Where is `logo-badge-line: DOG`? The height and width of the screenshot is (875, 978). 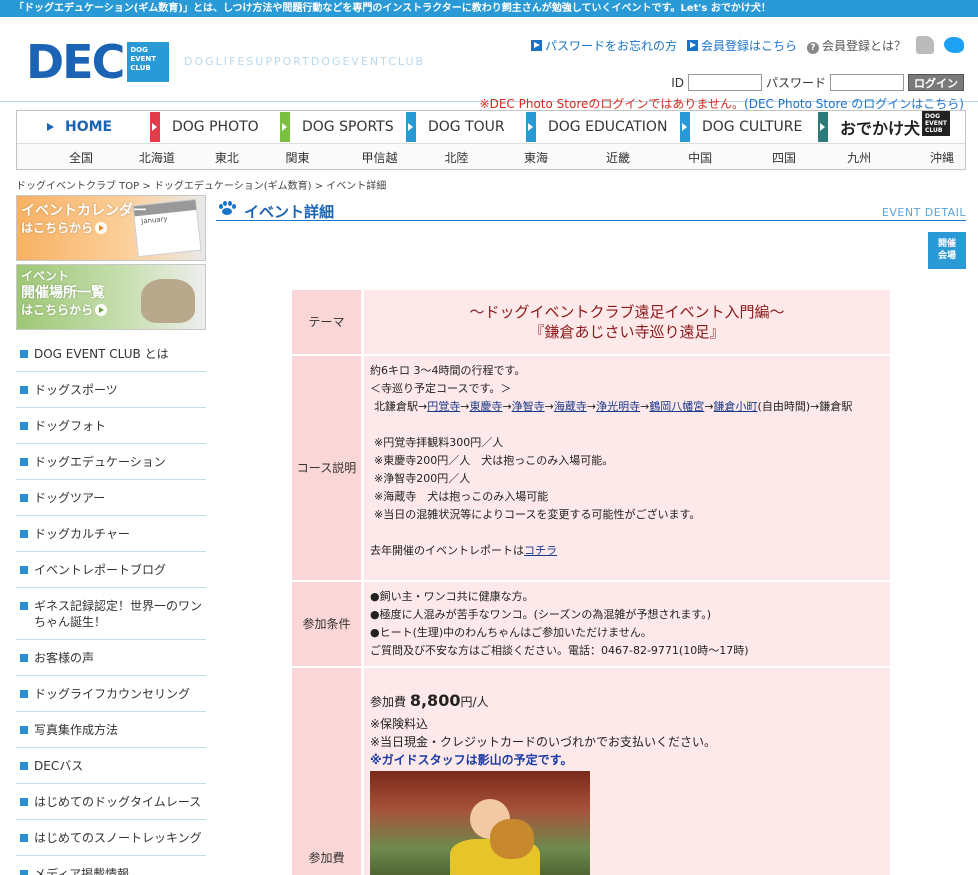
logo-badge-line: DOG is located at coordinates (139, 50).